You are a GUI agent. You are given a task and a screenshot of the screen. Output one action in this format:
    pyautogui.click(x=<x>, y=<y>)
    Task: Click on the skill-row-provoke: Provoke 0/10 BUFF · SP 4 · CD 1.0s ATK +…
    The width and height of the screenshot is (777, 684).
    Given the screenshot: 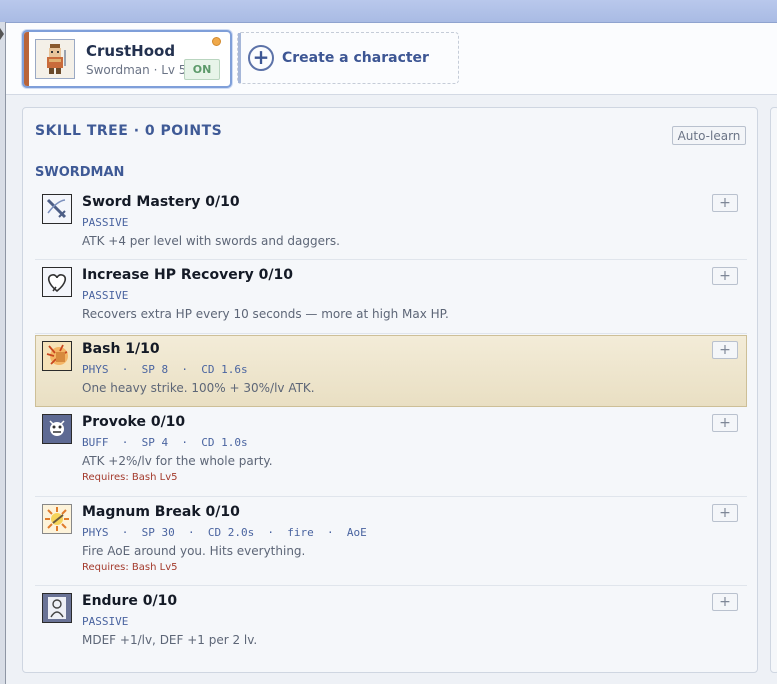 What is the action you would take?
    pyautogui.click(x=391, y=452)
    